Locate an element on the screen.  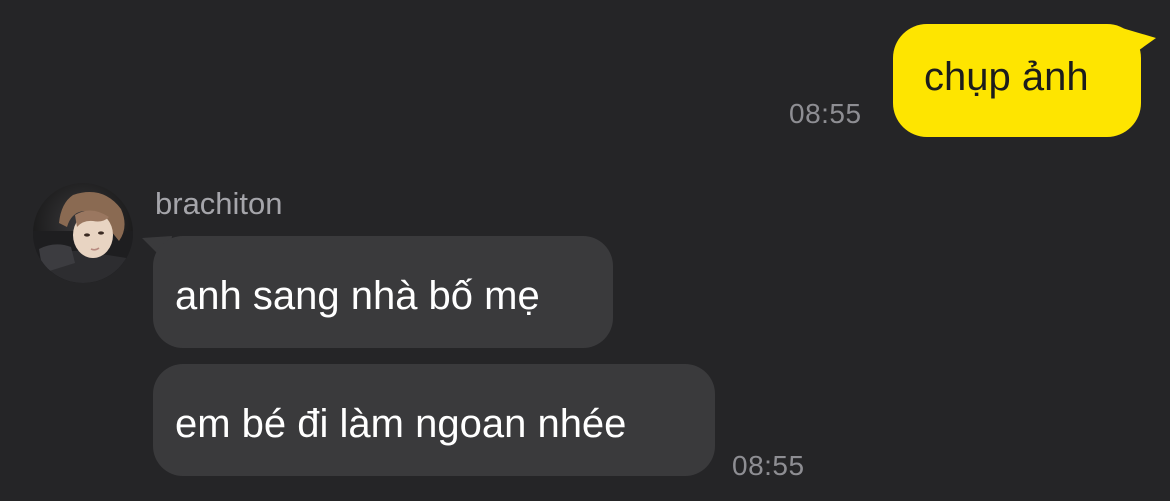
sender-avatar is located at coordinates (83, 233).